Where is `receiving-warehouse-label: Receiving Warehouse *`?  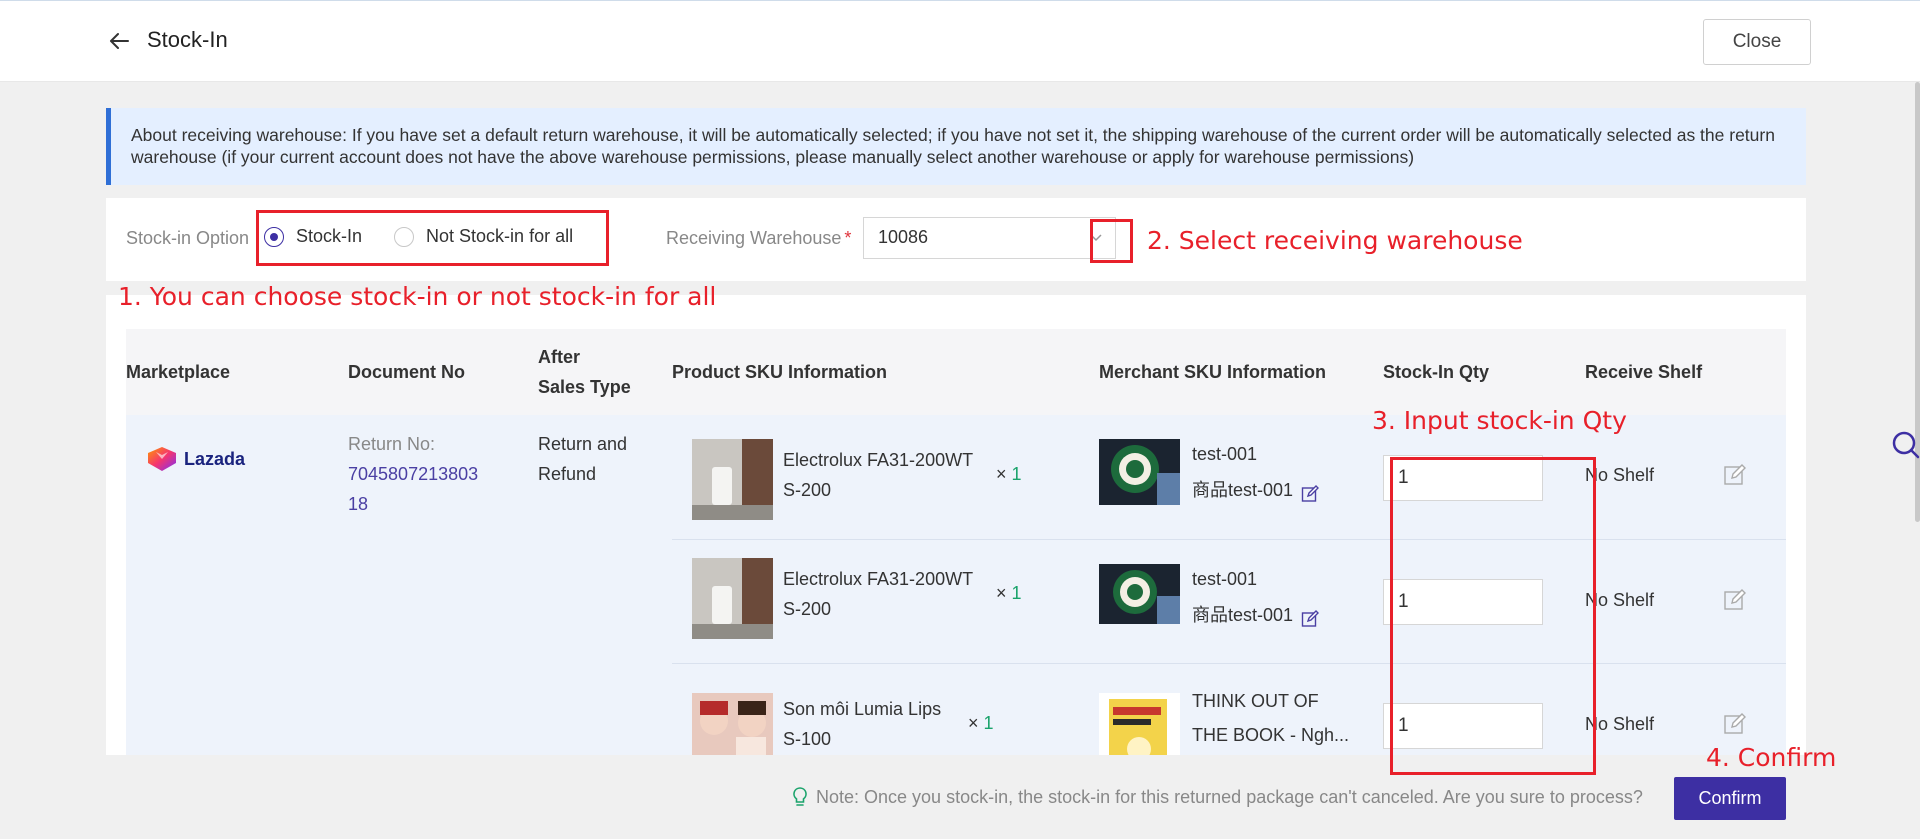 receiving-warehouse-label: Receiving Warehouse * is located at coordinates (758, 238).